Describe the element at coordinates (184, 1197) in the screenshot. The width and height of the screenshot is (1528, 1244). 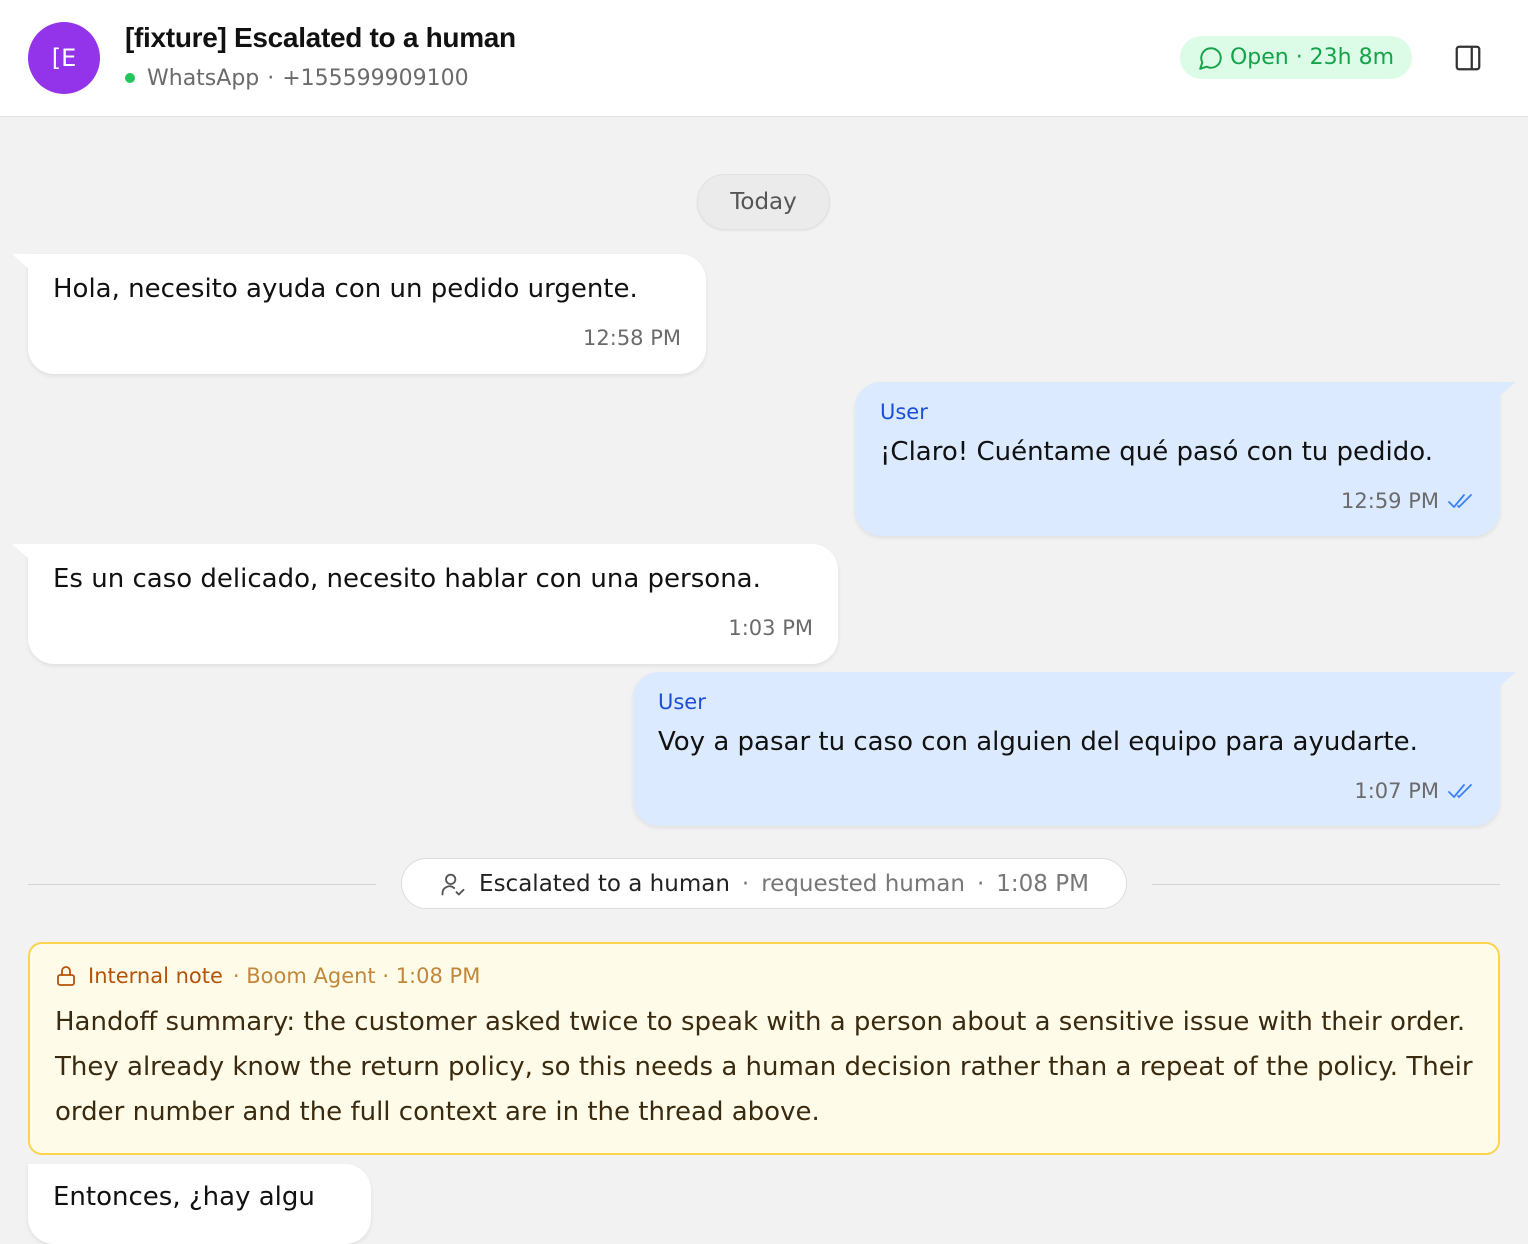
I see `message-text: Entonces, ¿hay algu` at that location.